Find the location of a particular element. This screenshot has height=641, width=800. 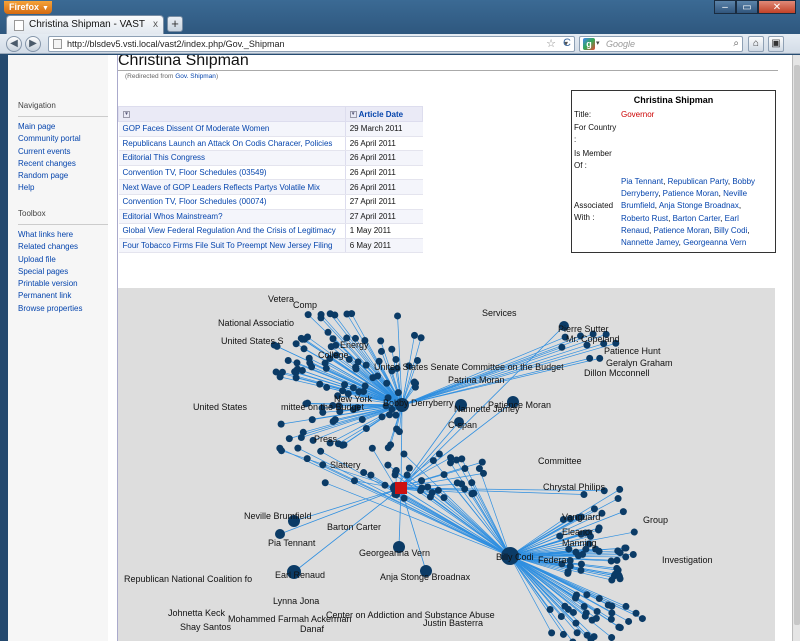

associated-link: Roberto Rust is located at coordinates (644, 218).